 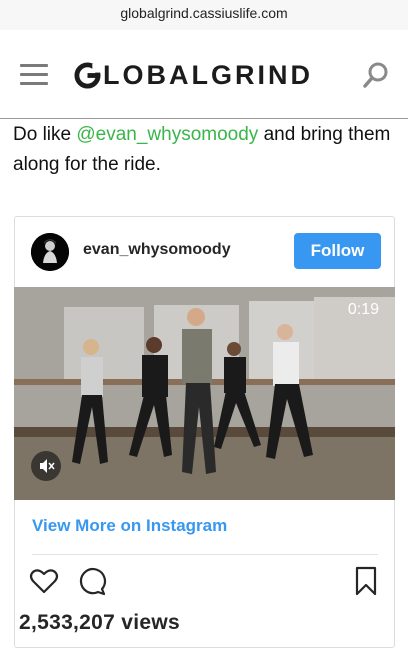 I want to click on site-header: LOBALGRIND, so click(x=204, y=74).